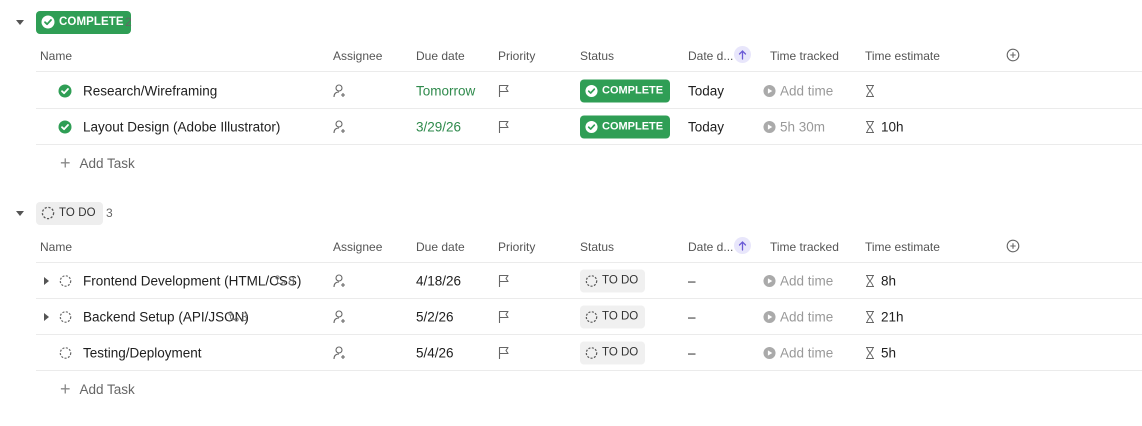  Describe the element at coordinates (892, 126) in the screenshot. I see `time-estimate-value: 10h` at that location.